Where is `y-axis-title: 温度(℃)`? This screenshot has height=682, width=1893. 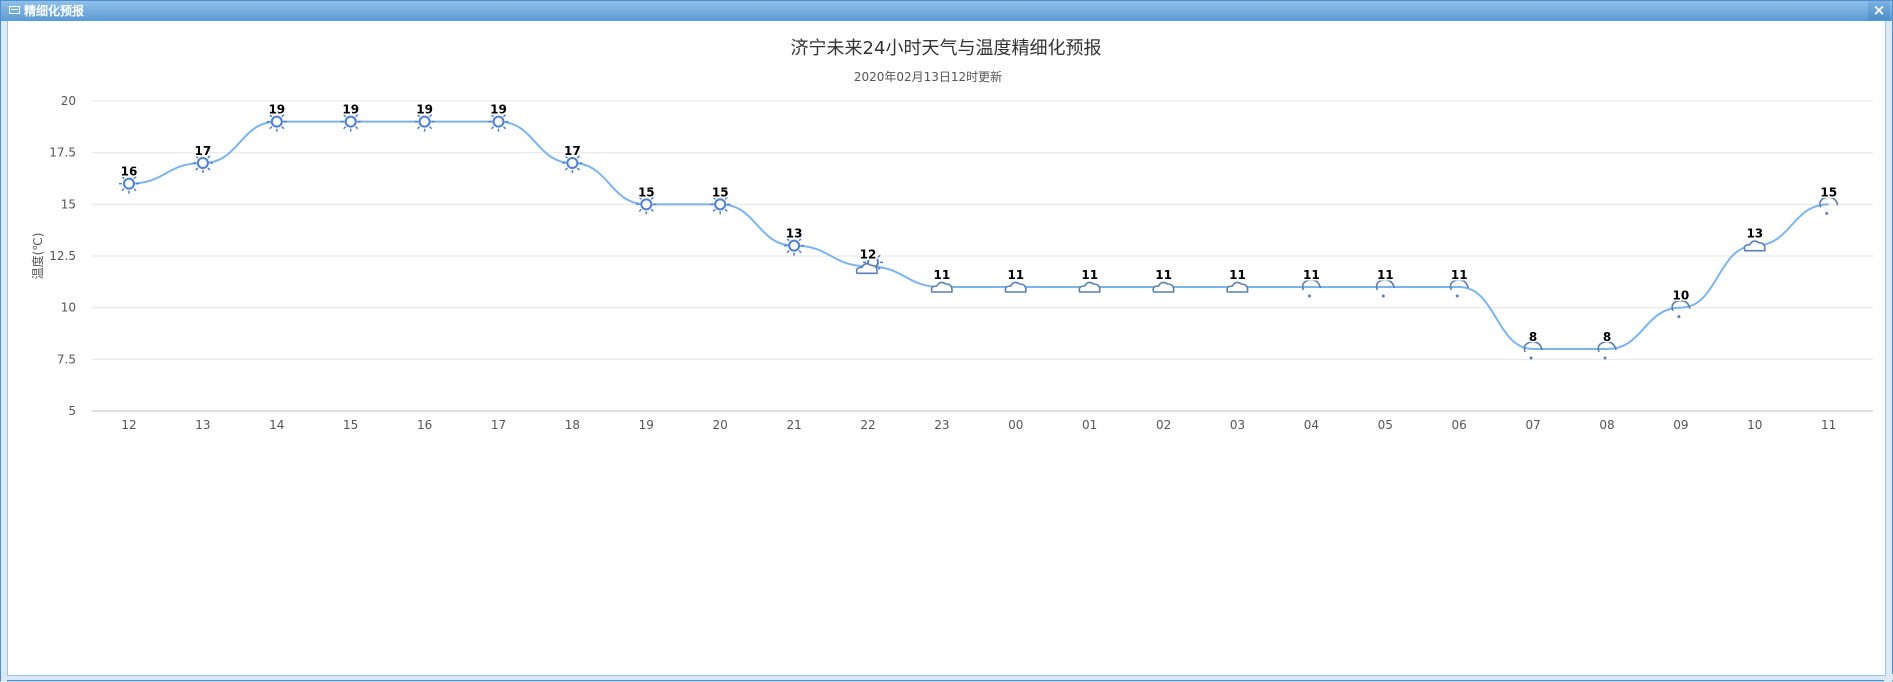
y-axis-title: 温度(℃) is located at coordinates (37, 256).